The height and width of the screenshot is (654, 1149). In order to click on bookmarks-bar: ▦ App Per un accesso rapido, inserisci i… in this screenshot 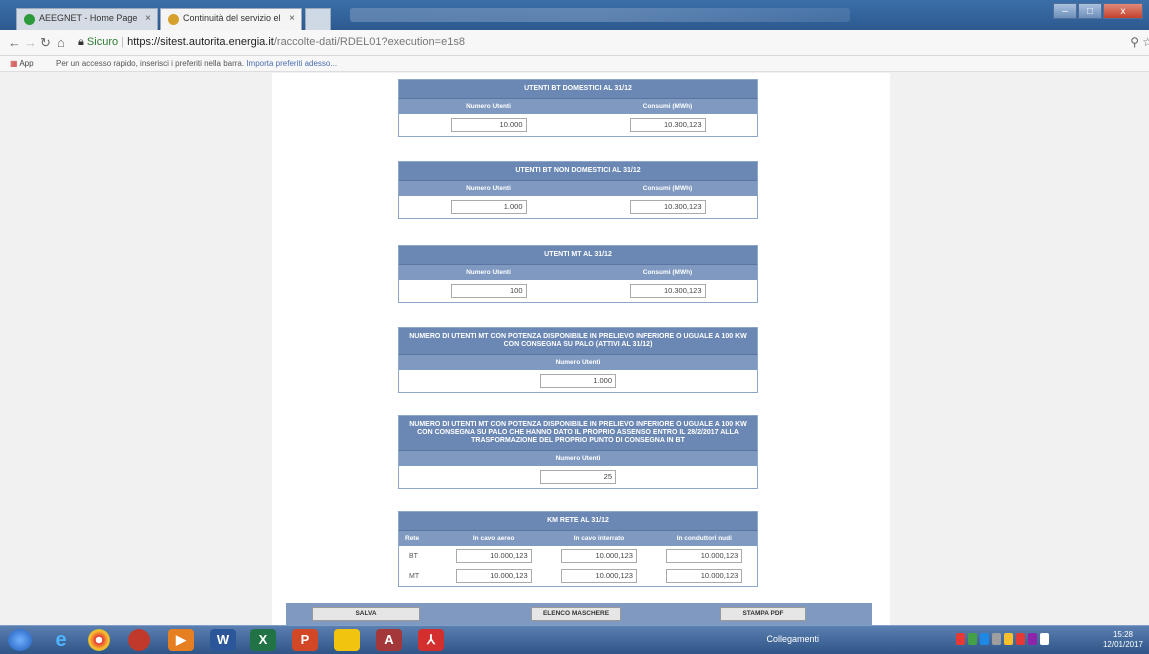, I will do `click(574, 64)`.